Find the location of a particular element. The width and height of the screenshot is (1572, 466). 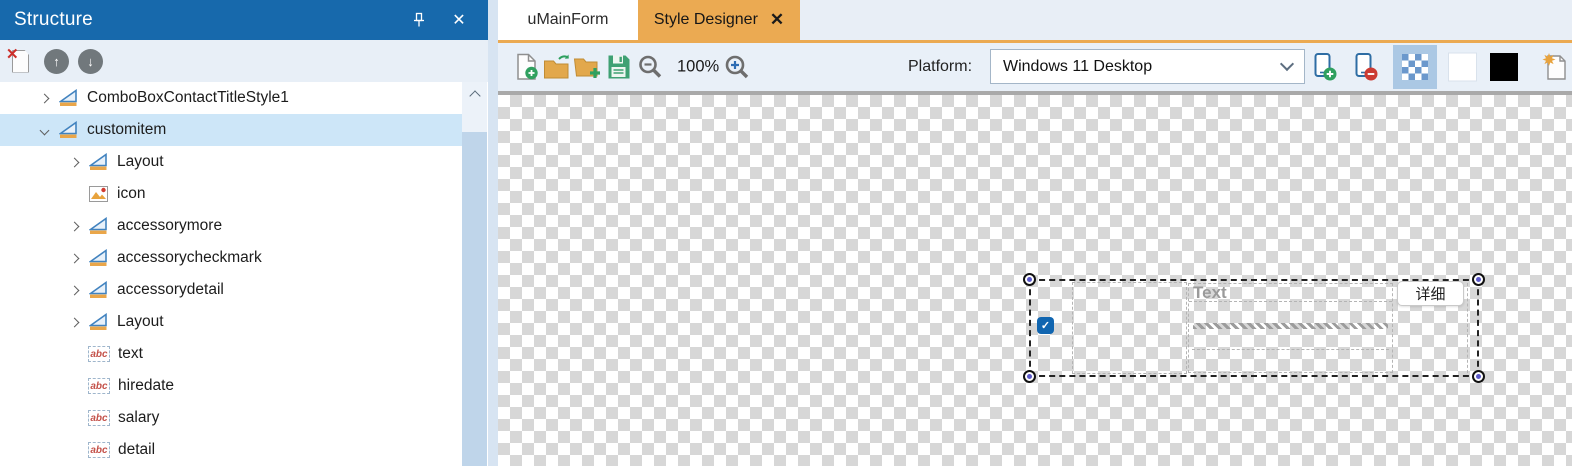

tree-row: abc ComboBoxContactTitleStyle1 is located at coordinates (231, 98).